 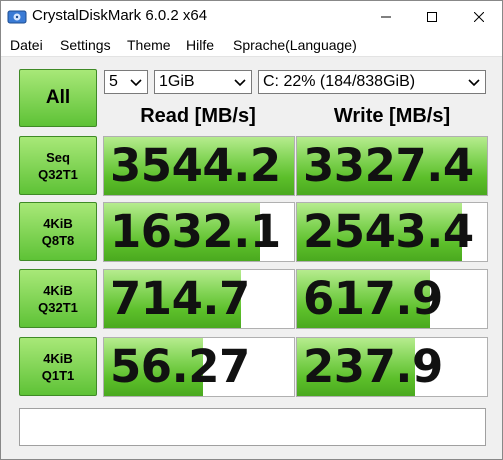 I want to click on test-count-select: 5, so click(x=126, y=82).